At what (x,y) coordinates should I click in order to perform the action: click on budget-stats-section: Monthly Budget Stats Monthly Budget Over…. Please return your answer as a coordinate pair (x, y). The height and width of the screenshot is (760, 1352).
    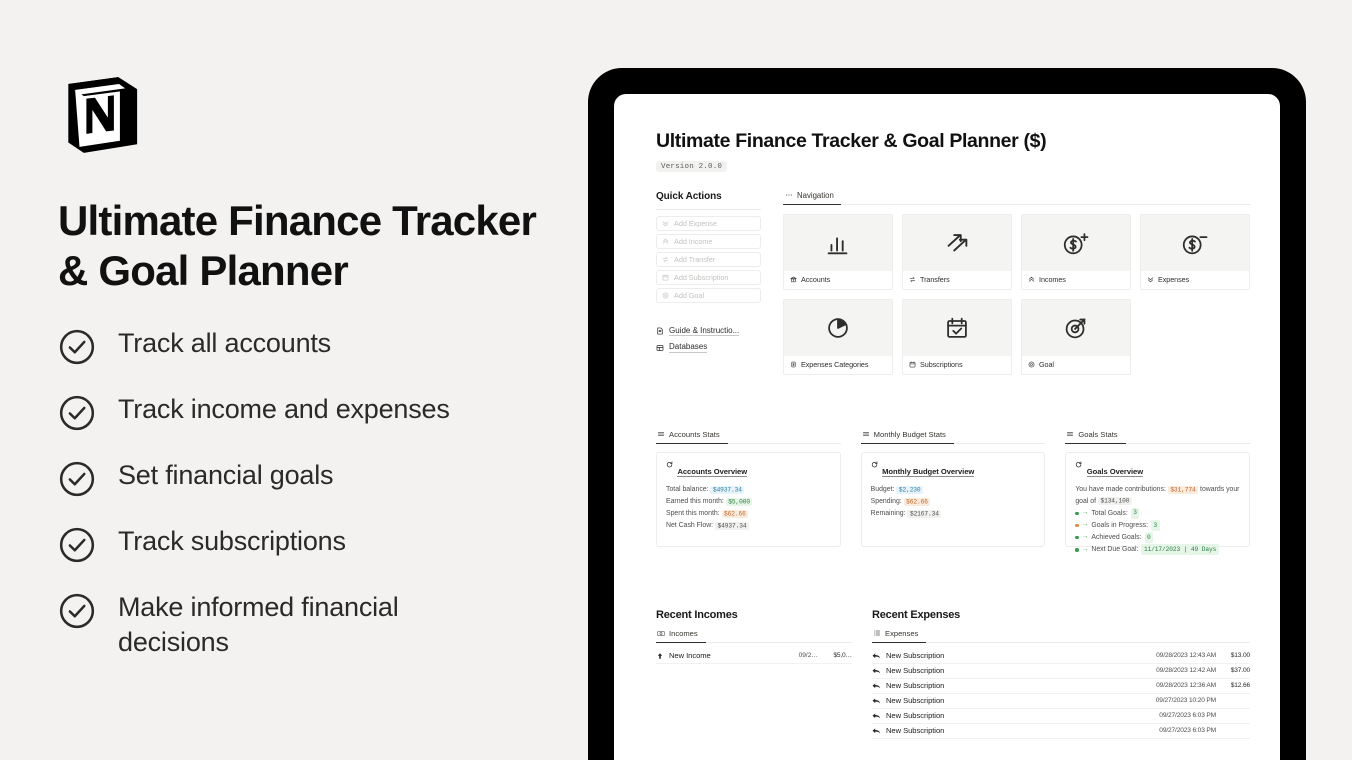
    Looking at the image, I should click on (953, 488).